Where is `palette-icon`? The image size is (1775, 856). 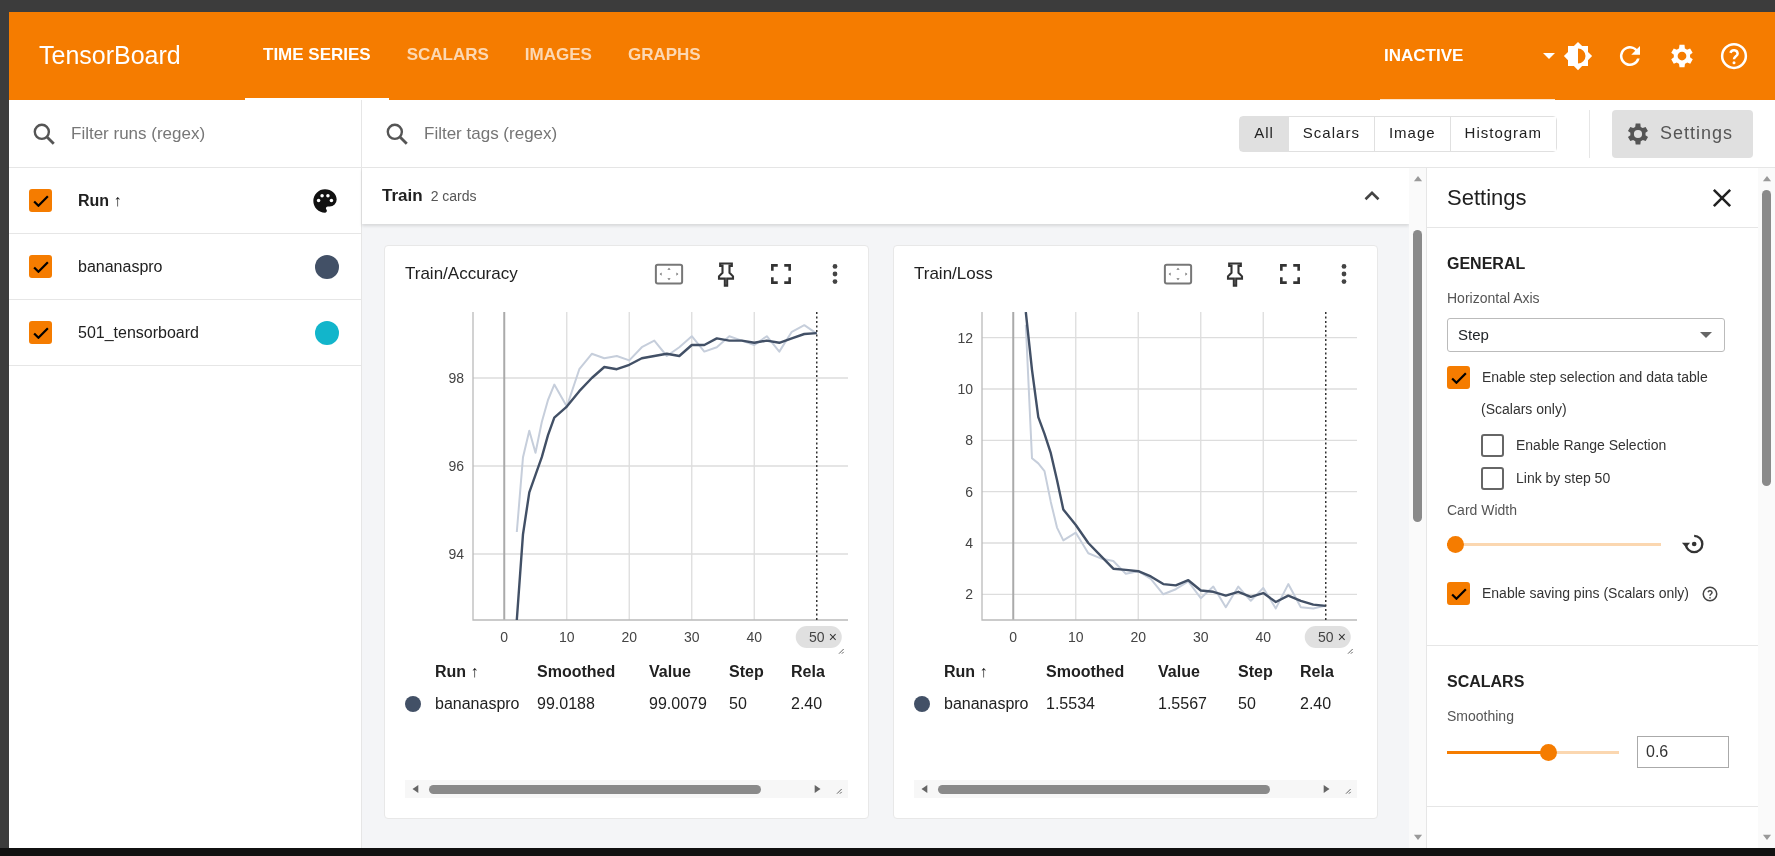 palette-icon is located at coordinates (325, 200).